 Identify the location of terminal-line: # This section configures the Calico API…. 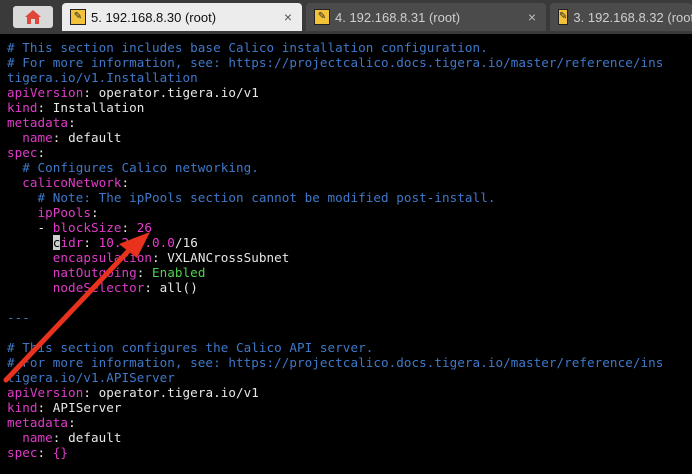
(190, 347).